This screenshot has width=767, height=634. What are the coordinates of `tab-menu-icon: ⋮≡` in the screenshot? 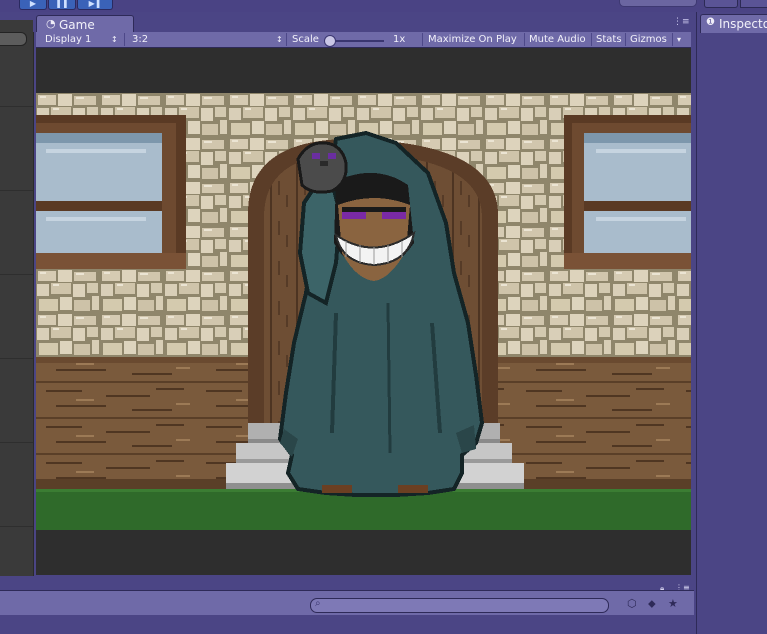 It's located at (681, 22).